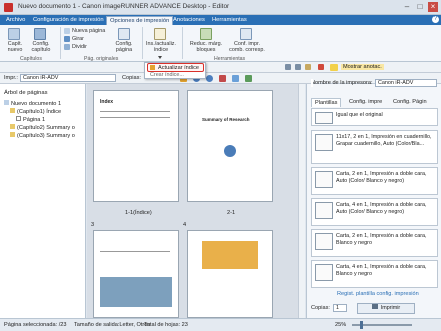  What do you see at coordinates (247, 47) in the screenshot?
I see `mail-merge-button: Conf. impr. comb. corresp.` at bounding box center [247, 47].